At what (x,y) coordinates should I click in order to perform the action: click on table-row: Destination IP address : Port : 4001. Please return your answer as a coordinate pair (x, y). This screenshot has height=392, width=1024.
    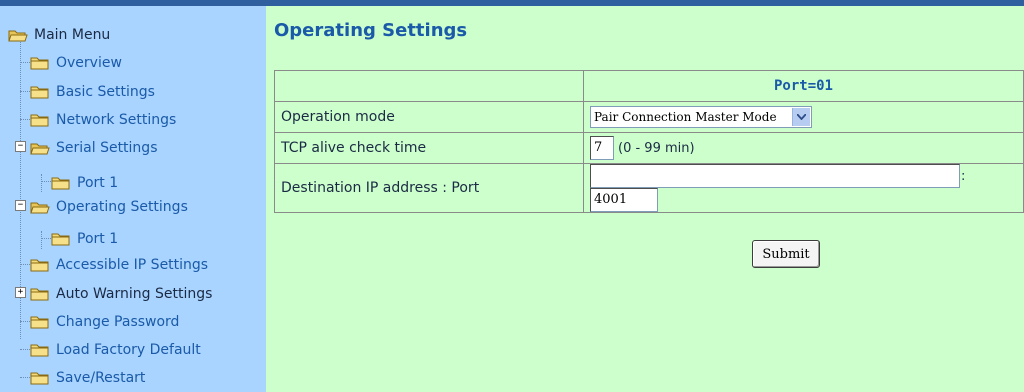
    Looking at the image, I should click on (649, 188).